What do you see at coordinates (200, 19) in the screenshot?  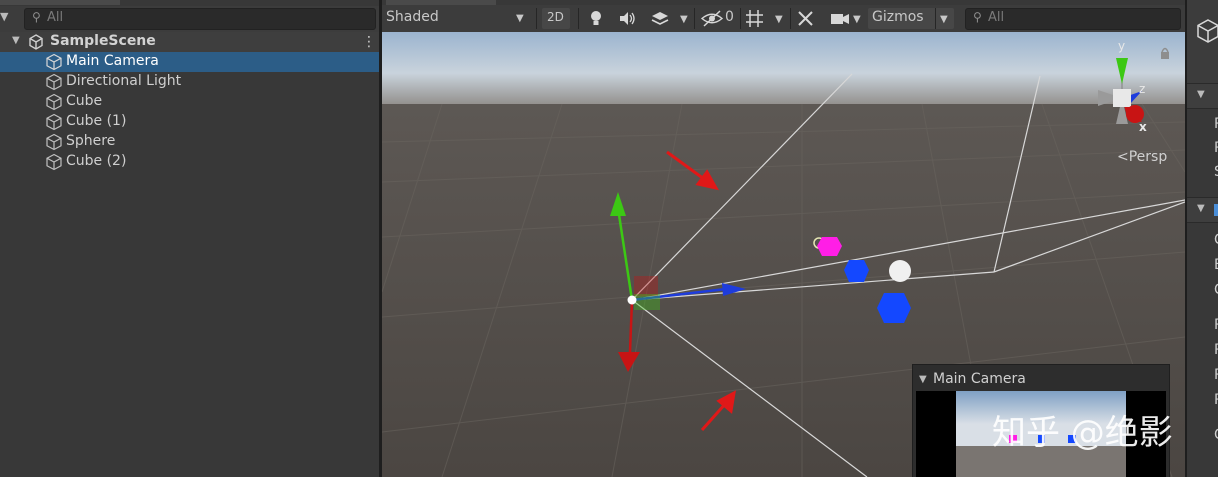 I see `hierarchy-search-input: ⚲ All` at bounding box center [200, 19].